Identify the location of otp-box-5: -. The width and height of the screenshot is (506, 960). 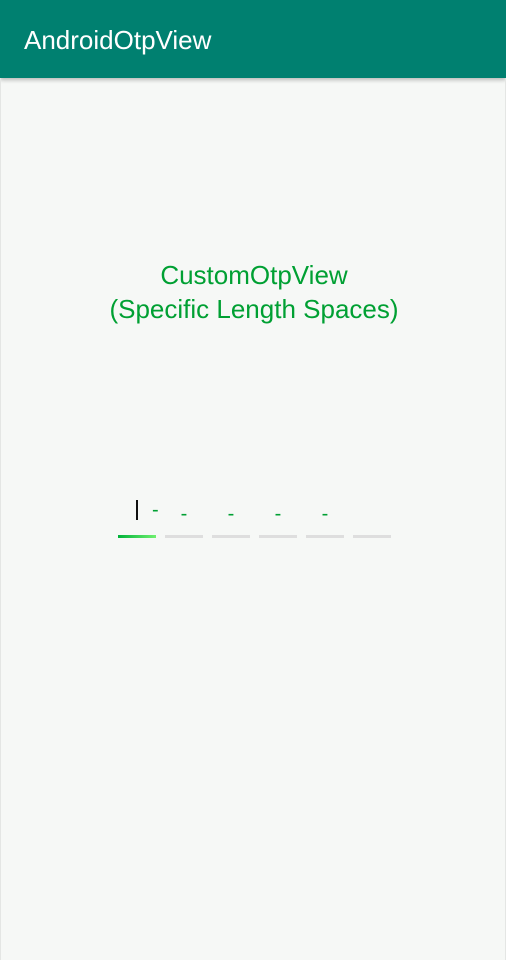
(325, 521).